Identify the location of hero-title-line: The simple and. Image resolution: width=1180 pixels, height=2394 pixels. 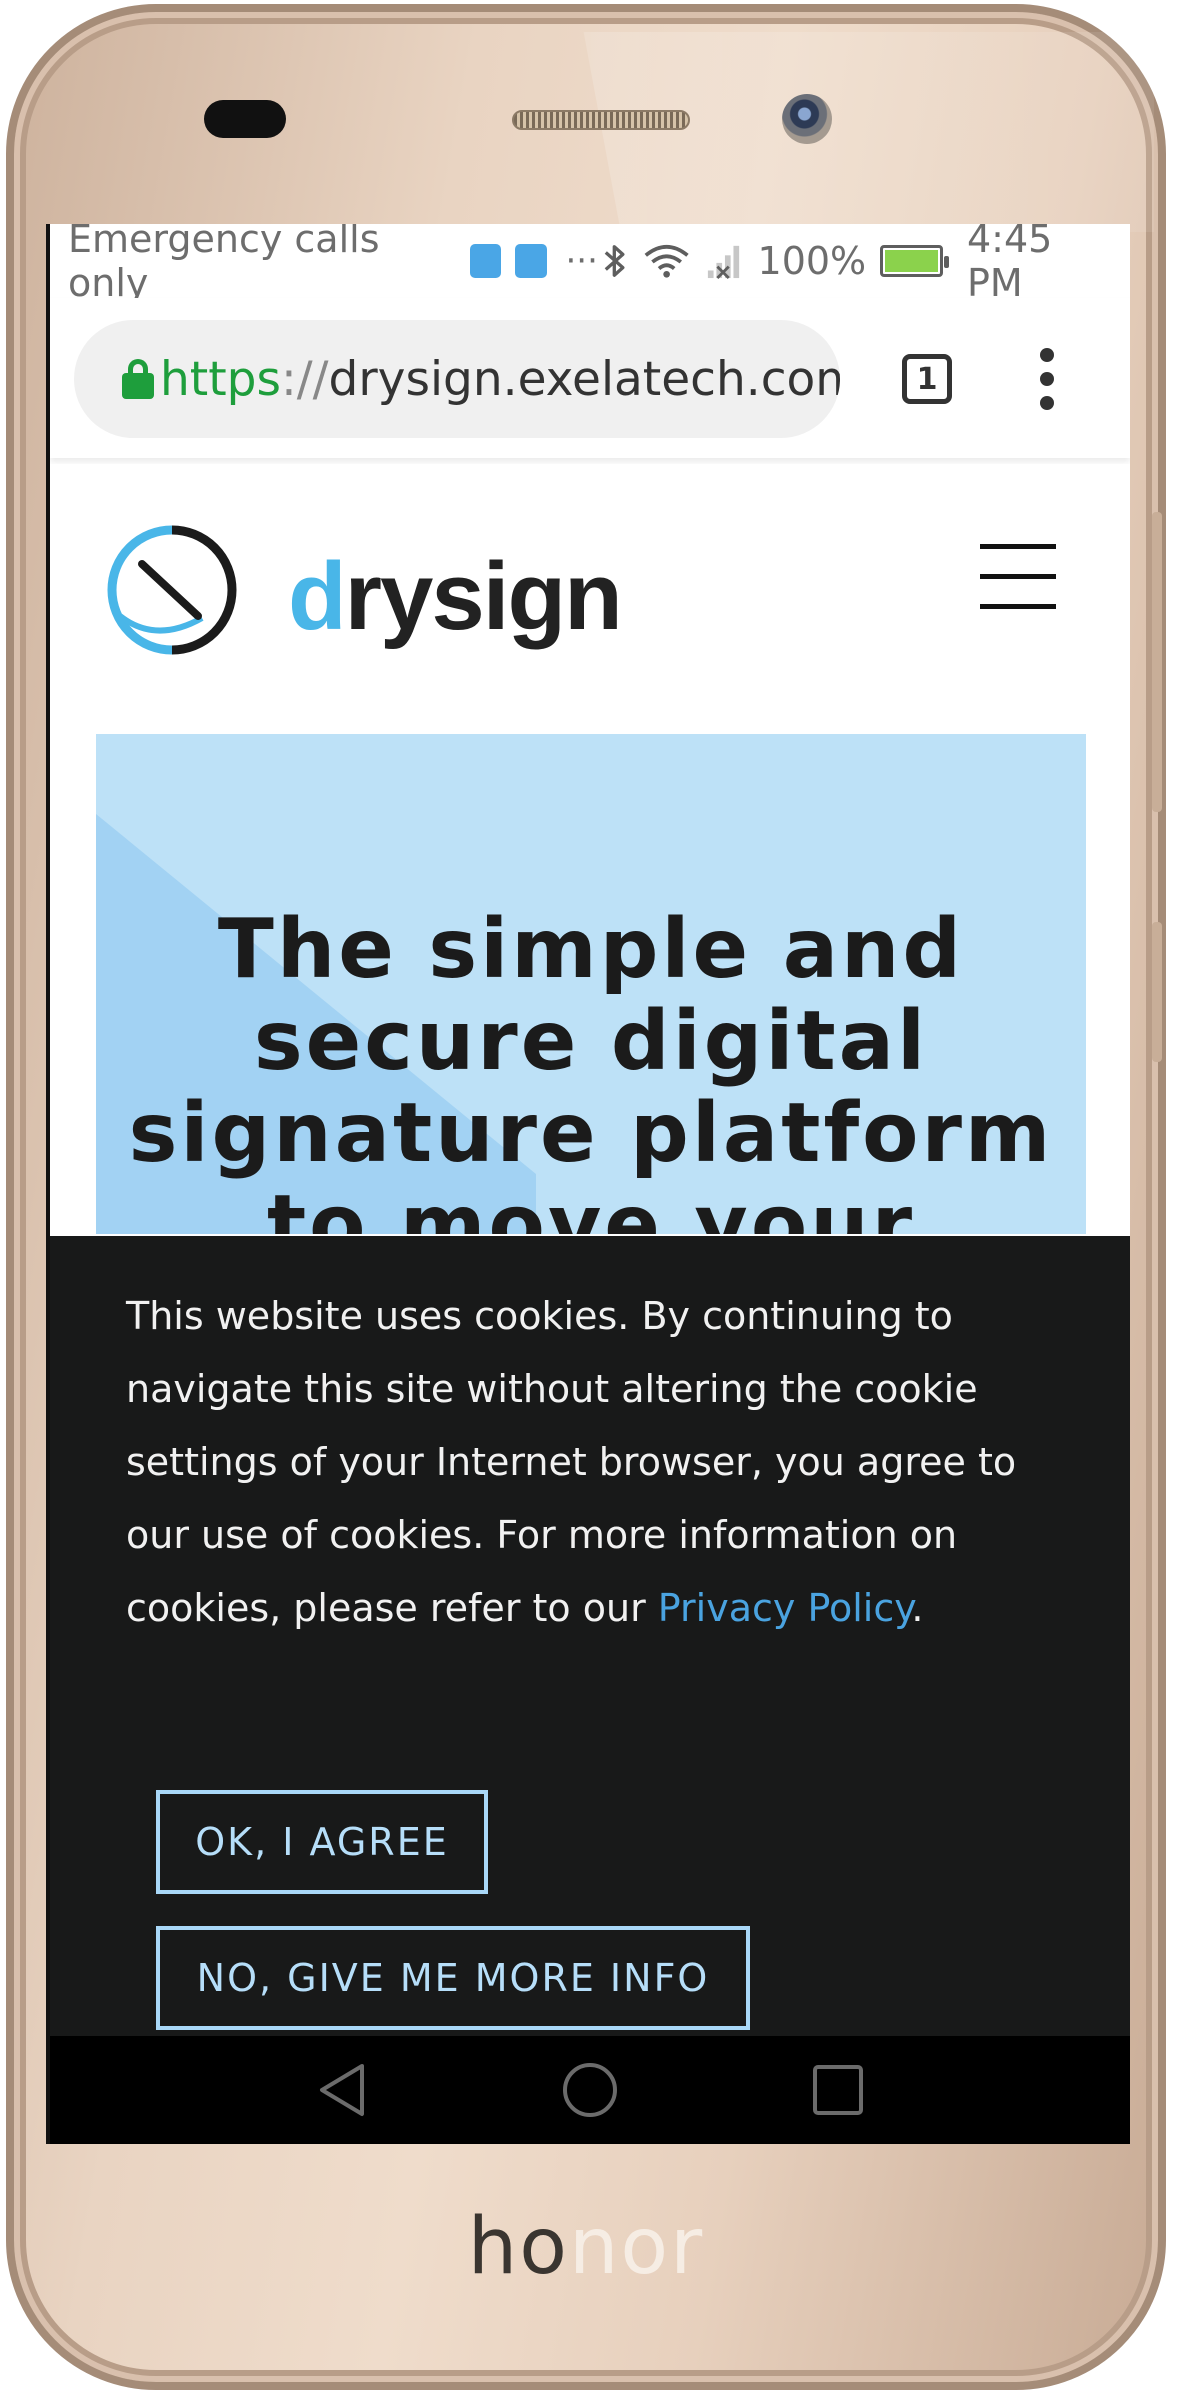
(591, 949).